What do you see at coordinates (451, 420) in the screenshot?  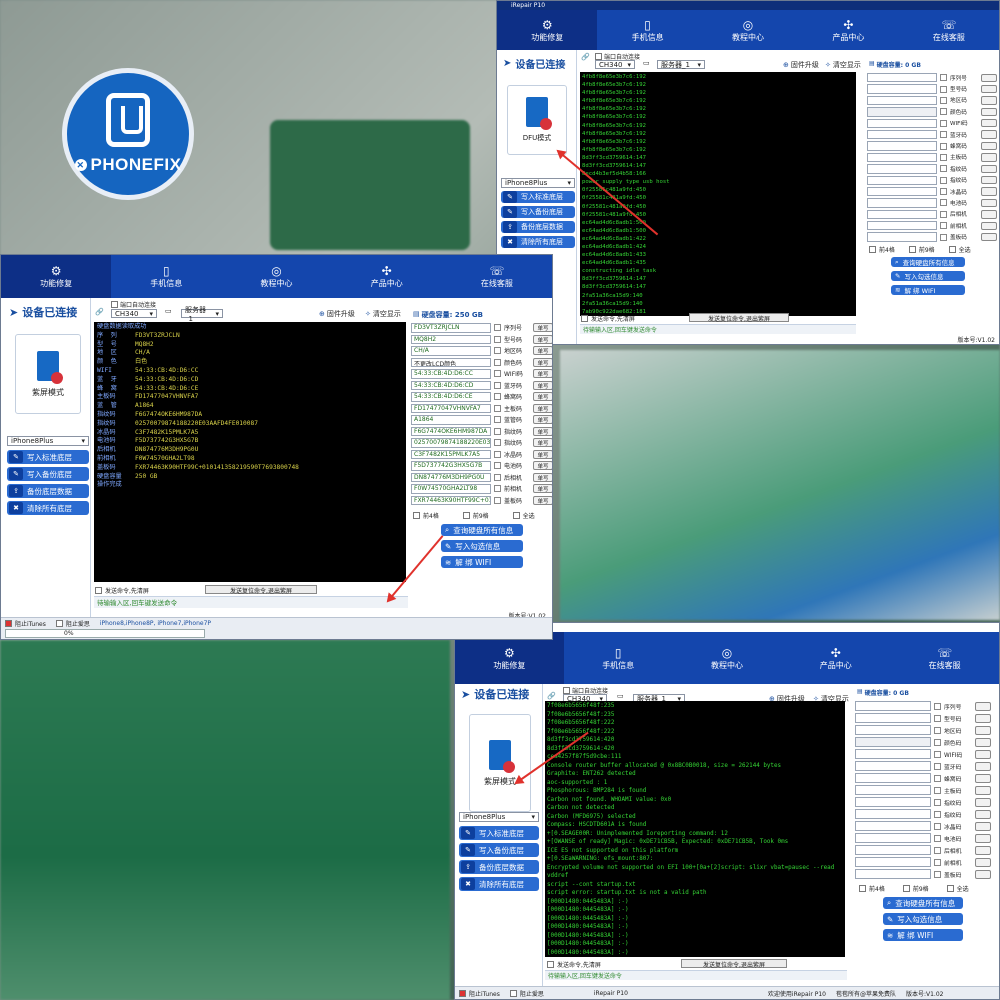 I see `field-input: A1864` at bounding box center [451, 420].